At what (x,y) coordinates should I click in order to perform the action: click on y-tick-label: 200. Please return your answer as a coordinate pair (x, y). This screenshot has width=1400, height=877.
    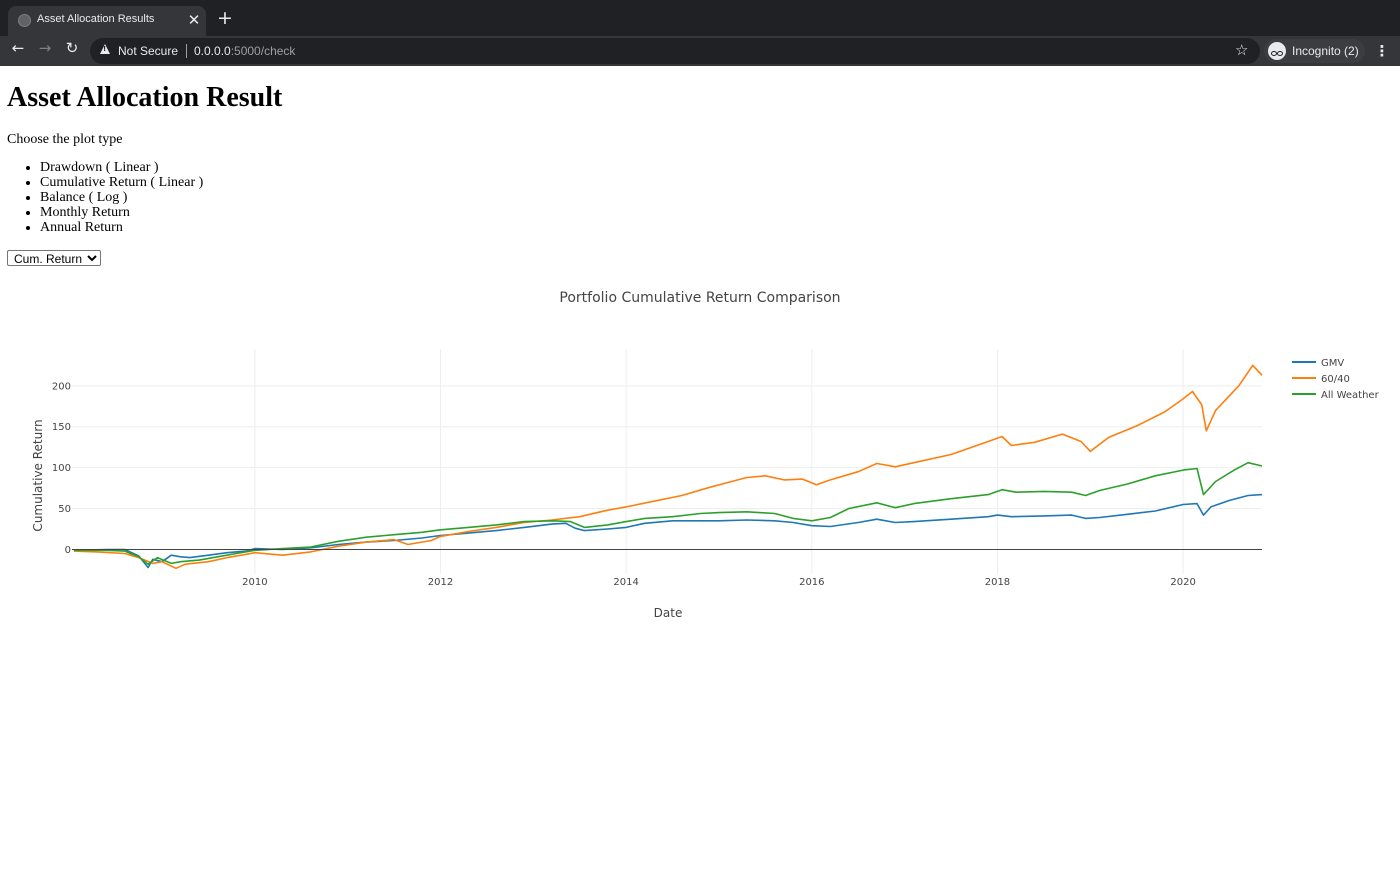
    Looking at the image, I should click on (61, 386).